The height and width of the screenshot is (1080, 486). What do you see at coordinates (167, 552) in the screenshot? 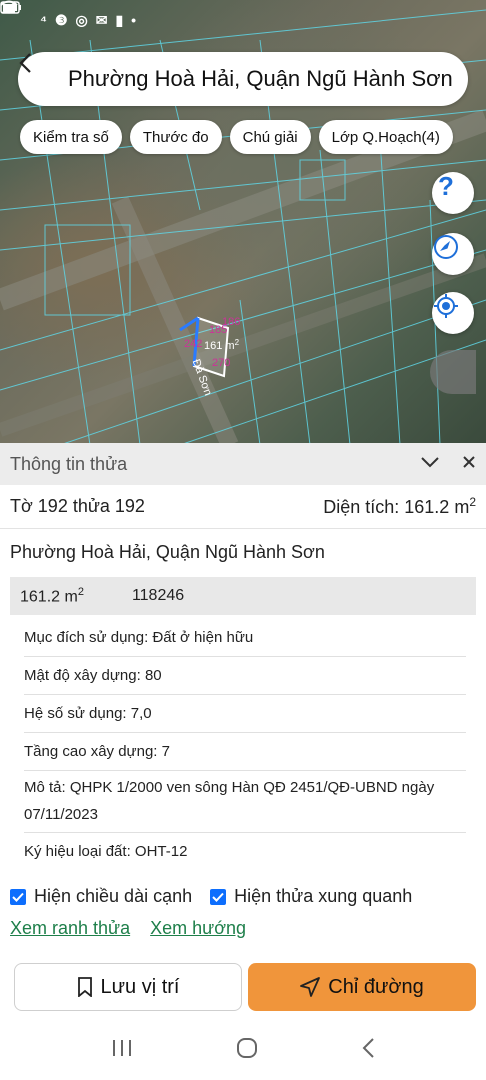
I see `parcel-location: Phường Hoà Hải, Quận Ngũ Hành Sơn` at bounding box center [167, 552].